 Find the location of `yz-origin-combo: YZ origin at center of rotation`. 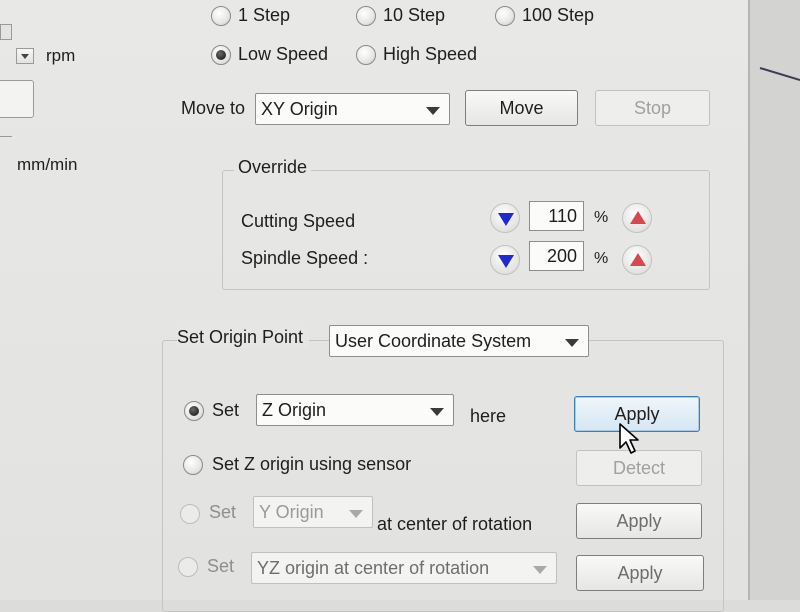

yz-origin-combo: YZ origin at center of rotation is located at coordinates (404, 568).